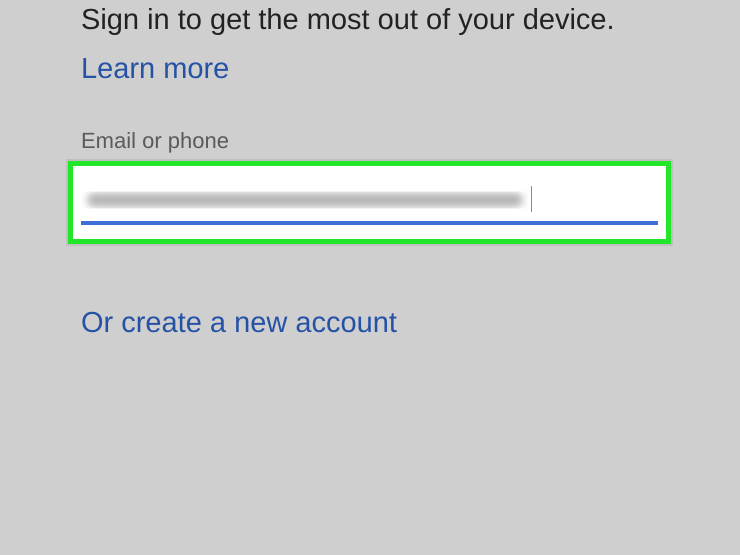 The height and width of the screenshot is (555, 740). I want to click on email-field, so click(369, 202).